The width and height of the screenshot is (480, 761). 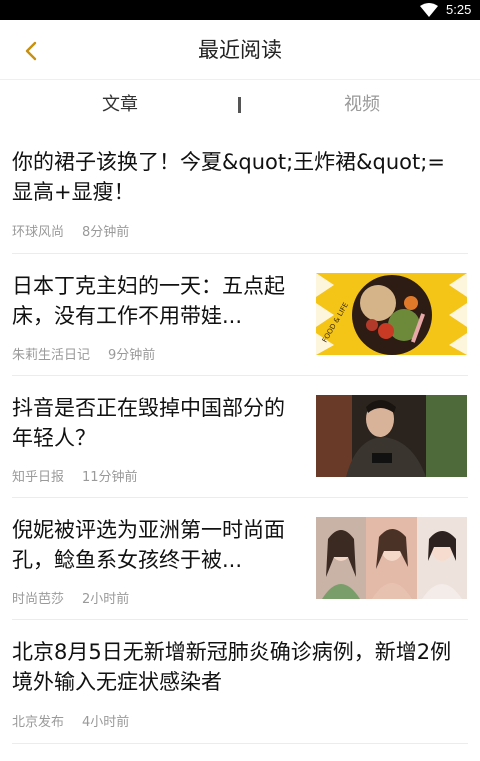 I want to click on article-meta: 环球风尚 8分钟前, so click(x=79, y=230).